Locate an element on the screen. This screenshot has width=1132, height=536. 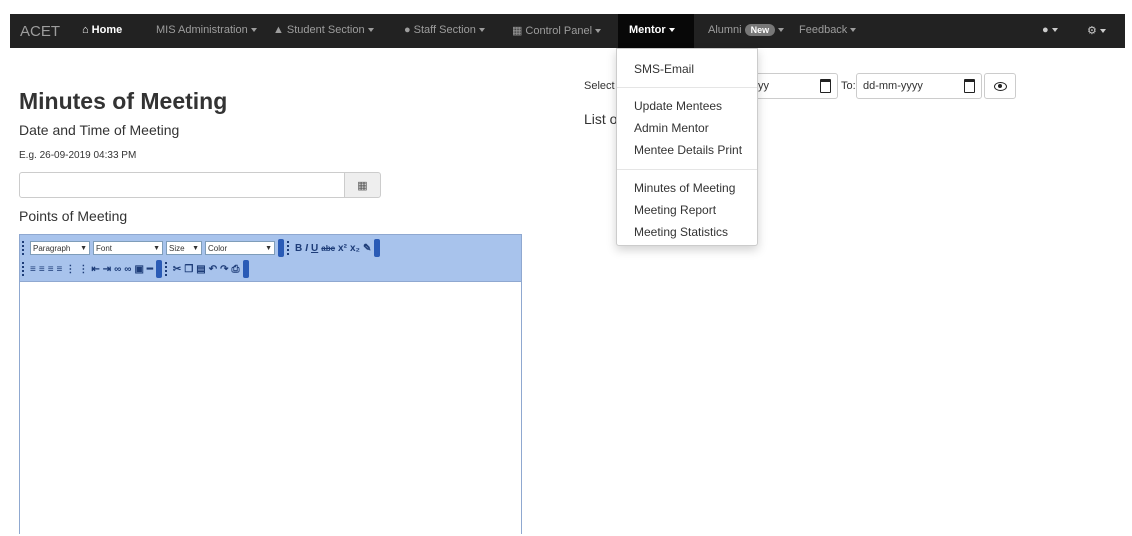
nav-mis-administration: MIS Administration is located at coordinates (206, 30).